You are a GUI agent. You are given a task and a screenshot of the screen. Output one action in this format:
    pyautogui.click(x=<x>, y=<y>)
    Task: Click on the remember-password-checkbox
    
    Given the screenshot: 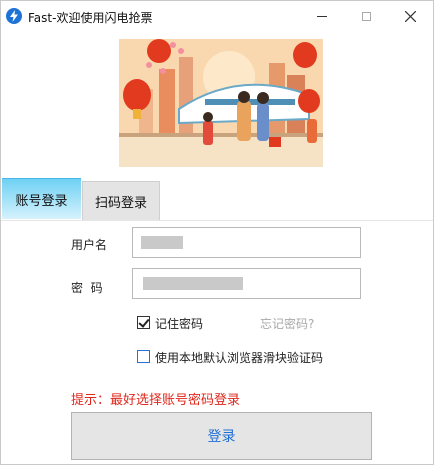 What is the action you would take?
    pyautogui.click(x=143, y=322)
    